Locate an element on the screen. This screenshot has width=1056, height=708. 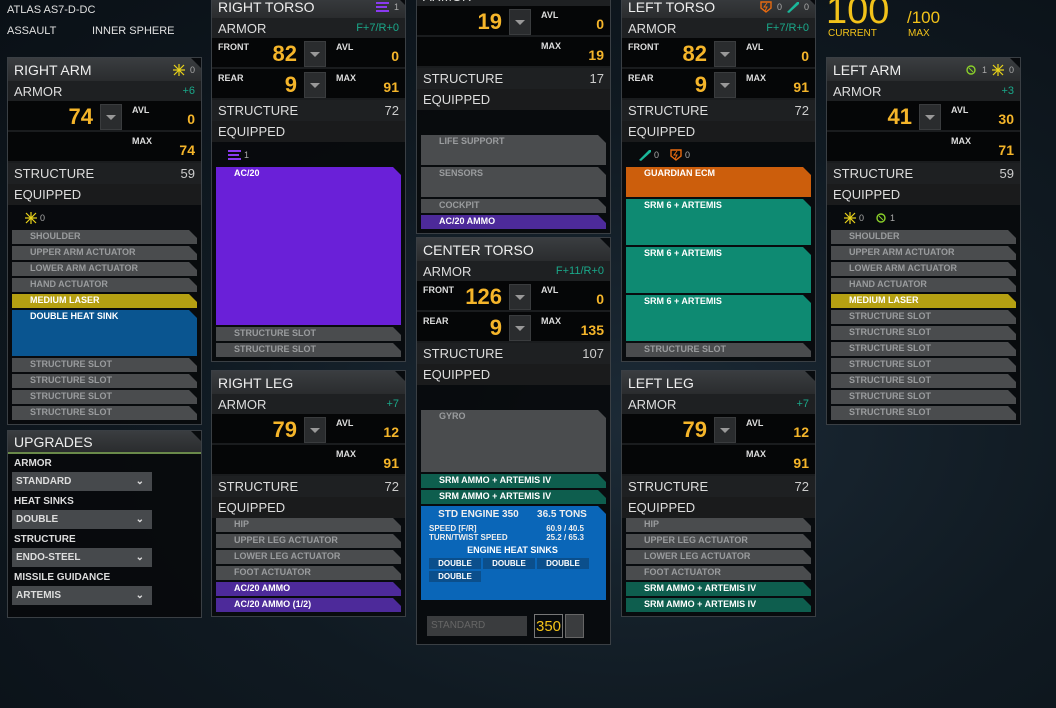
armor-bonus: +7 is located at coordinates (802, 404).